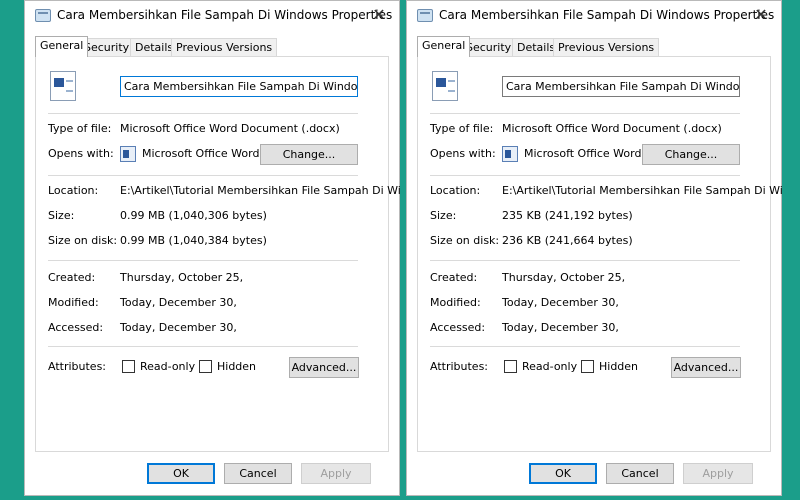 The image size is (800, 500). Describe the element at coordinates (193, 240) in the screenshot. I see `size-on-disk-value: 0.99 MB (1,040,384 bytes)` at that location.